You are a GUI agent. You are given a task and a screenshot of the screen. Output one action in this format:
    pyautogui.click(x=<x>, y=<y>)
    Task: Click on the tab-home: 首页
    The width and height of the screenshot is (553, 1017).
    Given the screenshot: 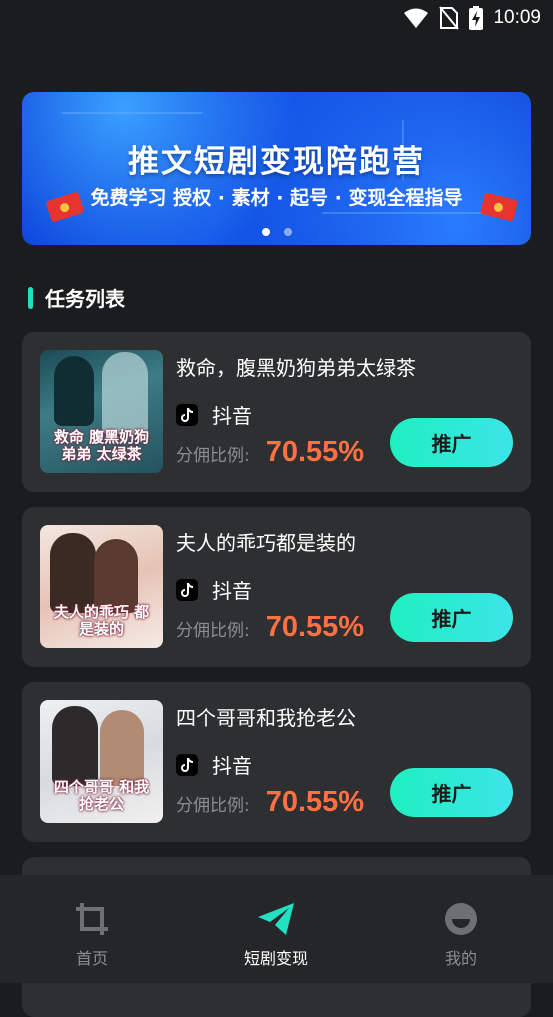 What is the action you would take?
    pyautogui.click(x=92, y=934)
    